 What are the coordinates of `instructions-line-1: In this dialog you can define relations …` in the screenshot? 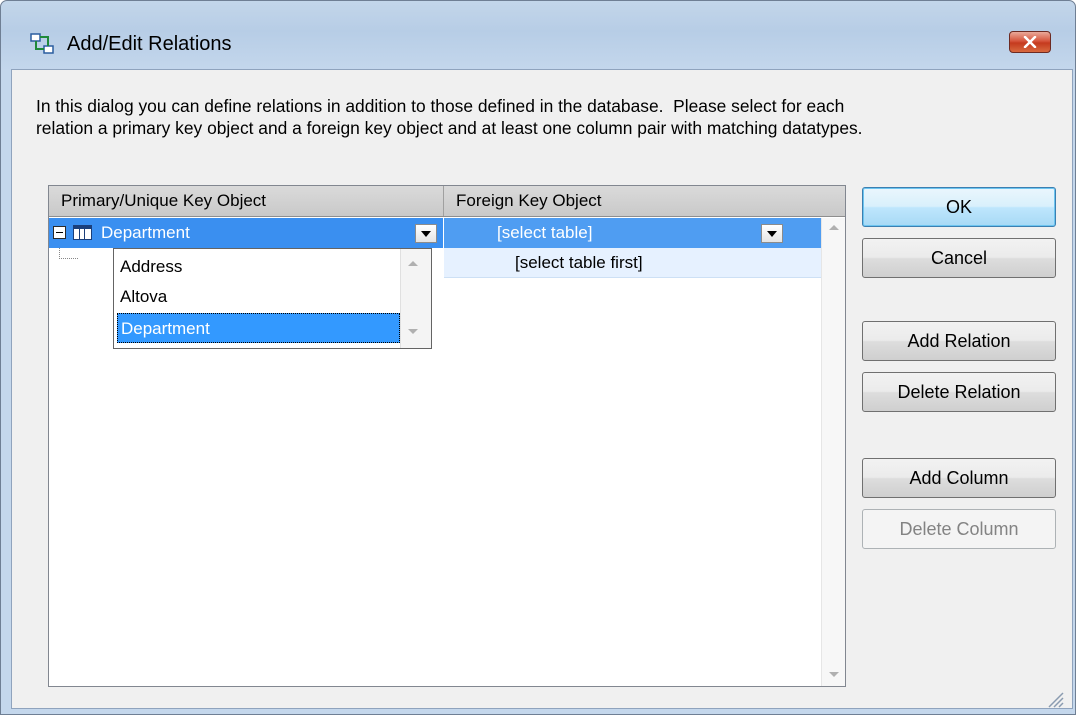 It's located at (440, 106).